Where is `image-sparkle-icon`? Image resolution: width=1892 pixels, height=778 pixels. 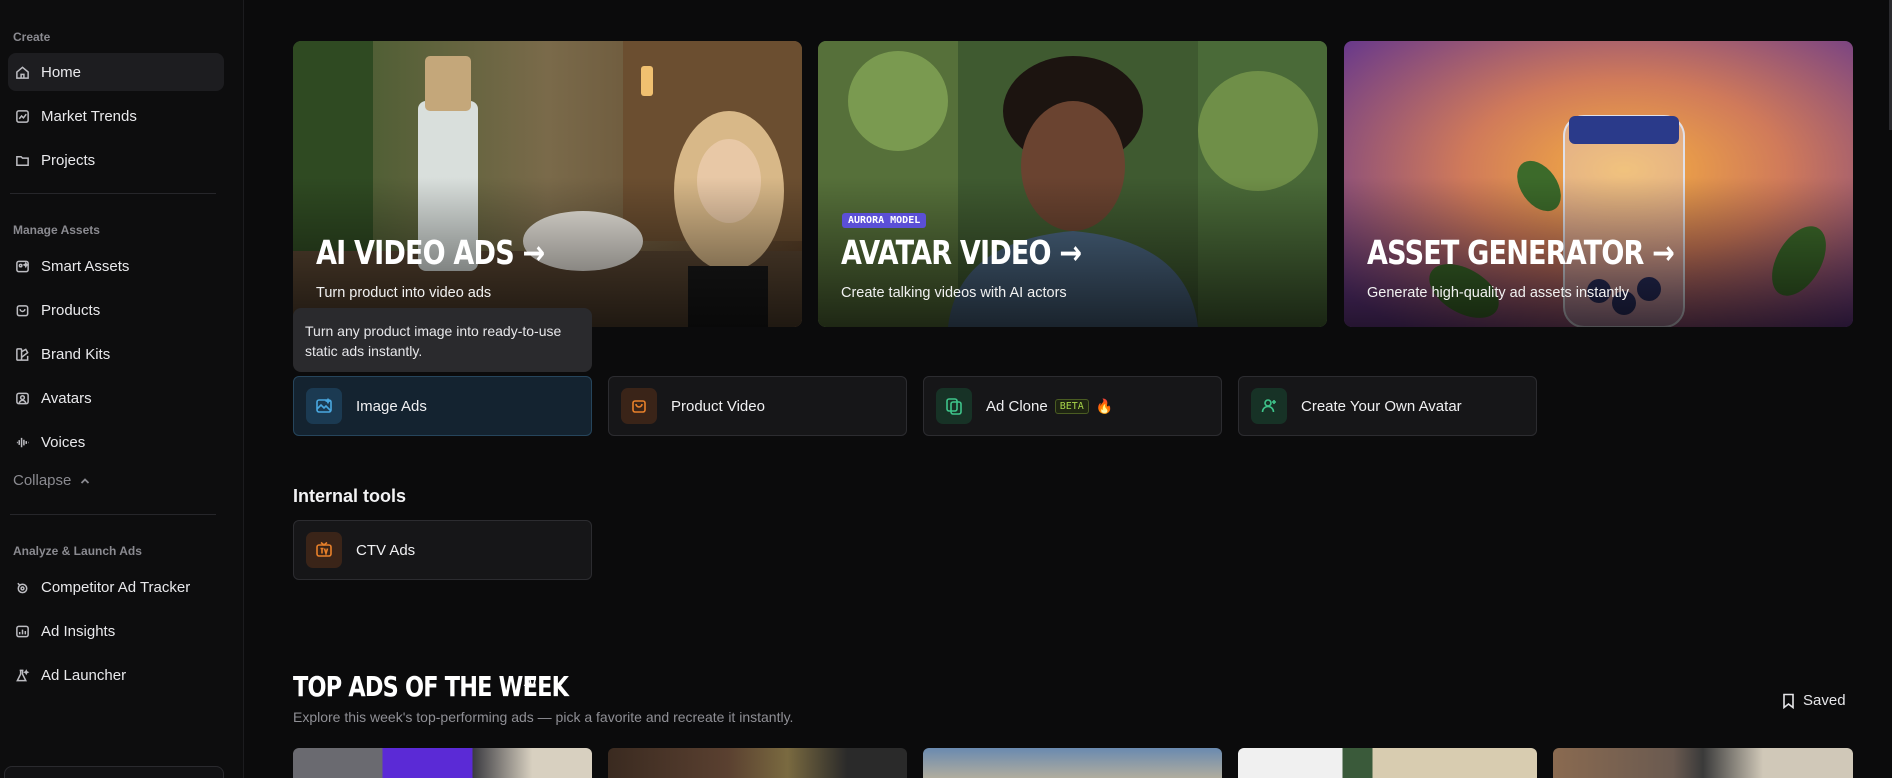
image-sparkle-icon is located at coordinates (324, 406).